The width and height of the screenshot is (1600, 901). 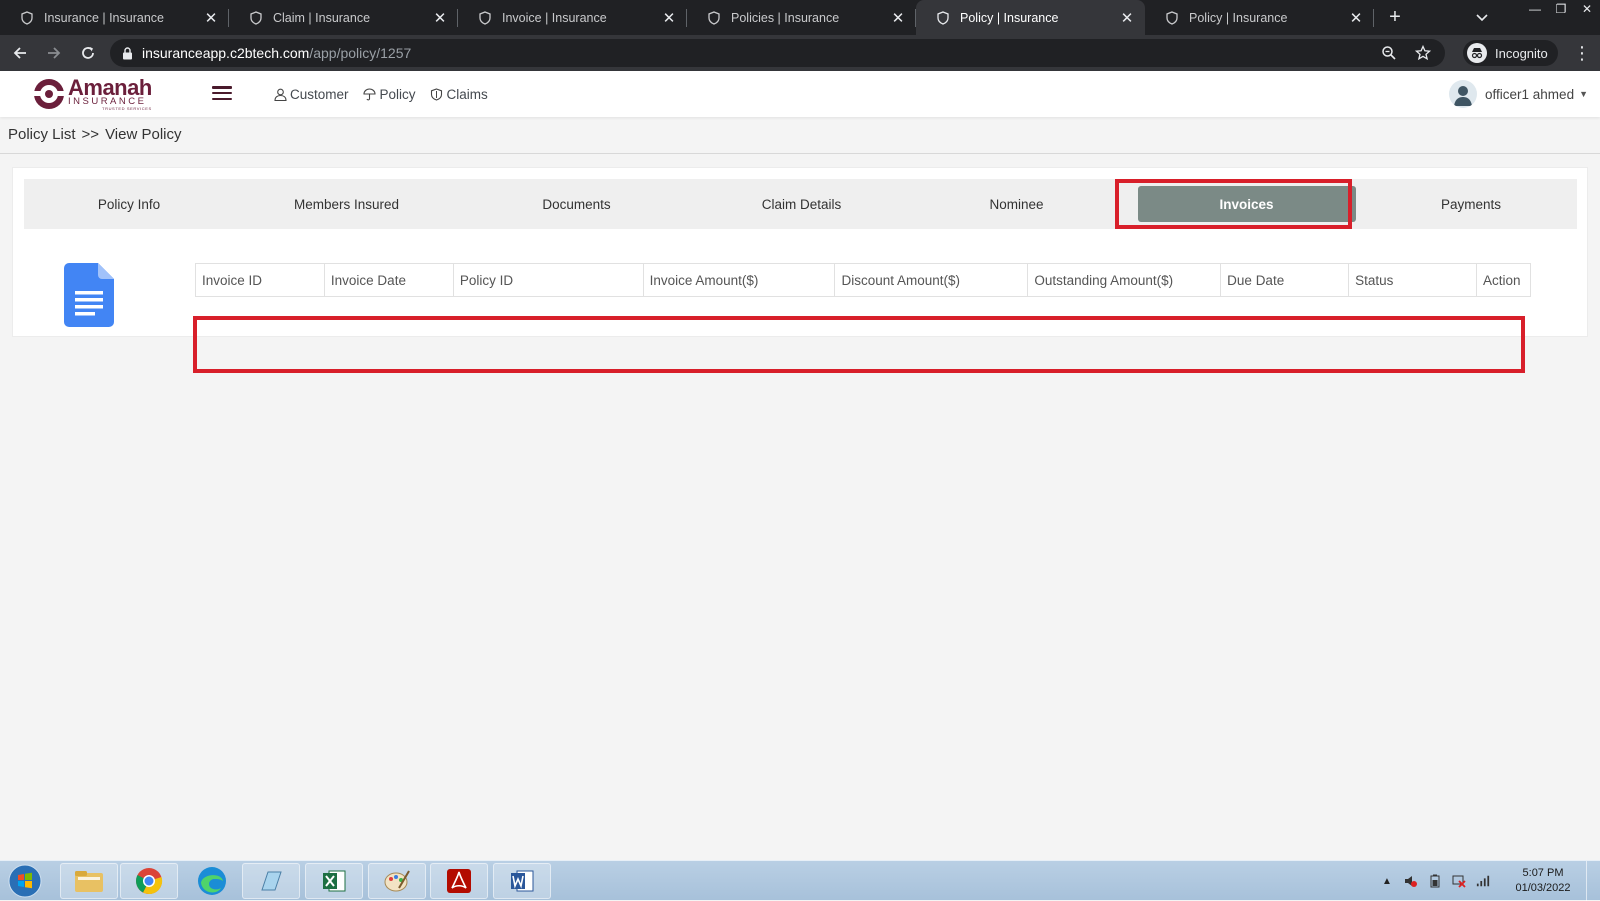 I want to click on system-tray: ▲, so click(x=1435, y=881).